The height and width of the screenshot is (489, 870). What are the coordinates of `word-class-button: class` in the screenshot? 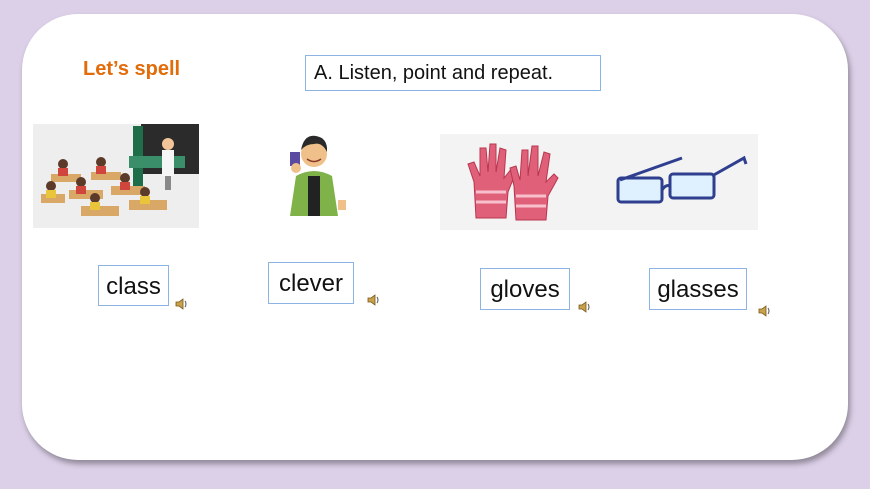 It's located at (133, 285).